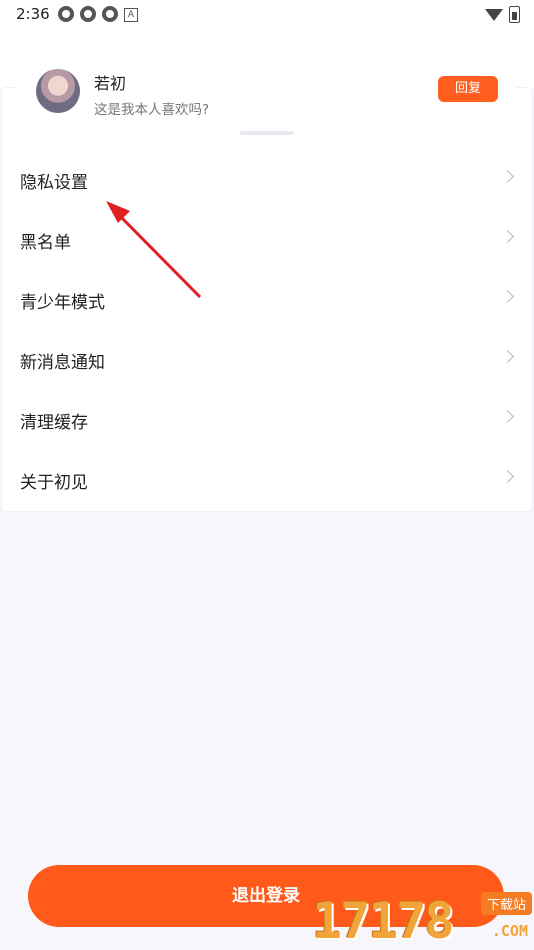 This screenshot has height=950, width=534. I want to click on menu-item-label: 清理缓存, so click(54, 423).